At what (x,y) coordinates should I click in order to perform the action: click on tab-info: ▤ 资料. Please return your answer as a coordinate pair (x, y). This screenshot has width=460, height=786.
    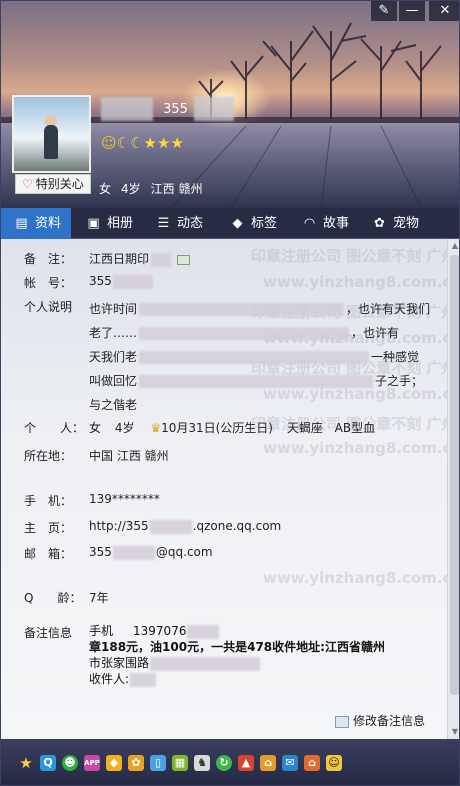
    Looking at the image, I should click on (36, 223).